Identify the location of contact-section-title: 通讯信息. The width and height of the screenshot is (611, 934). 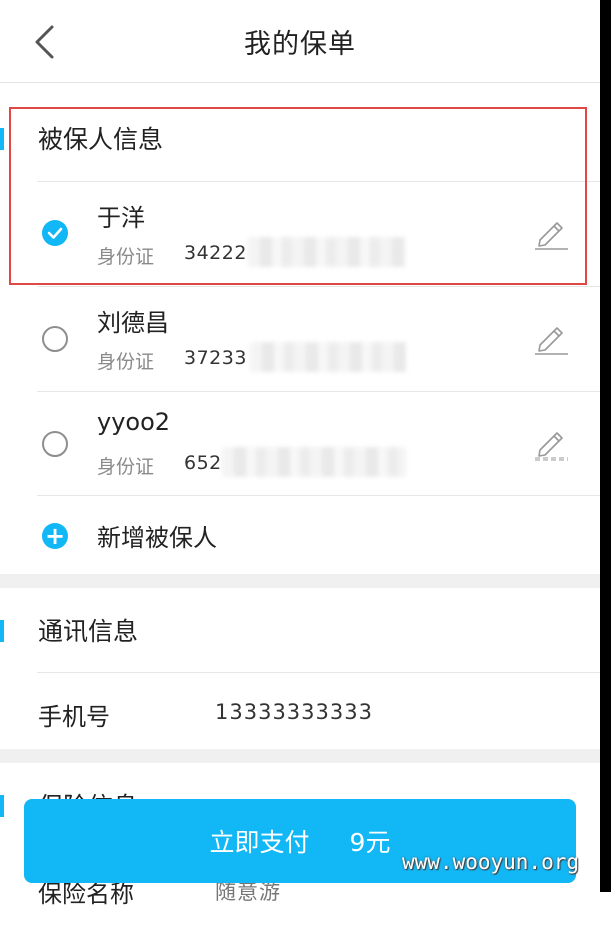
(88, 631).